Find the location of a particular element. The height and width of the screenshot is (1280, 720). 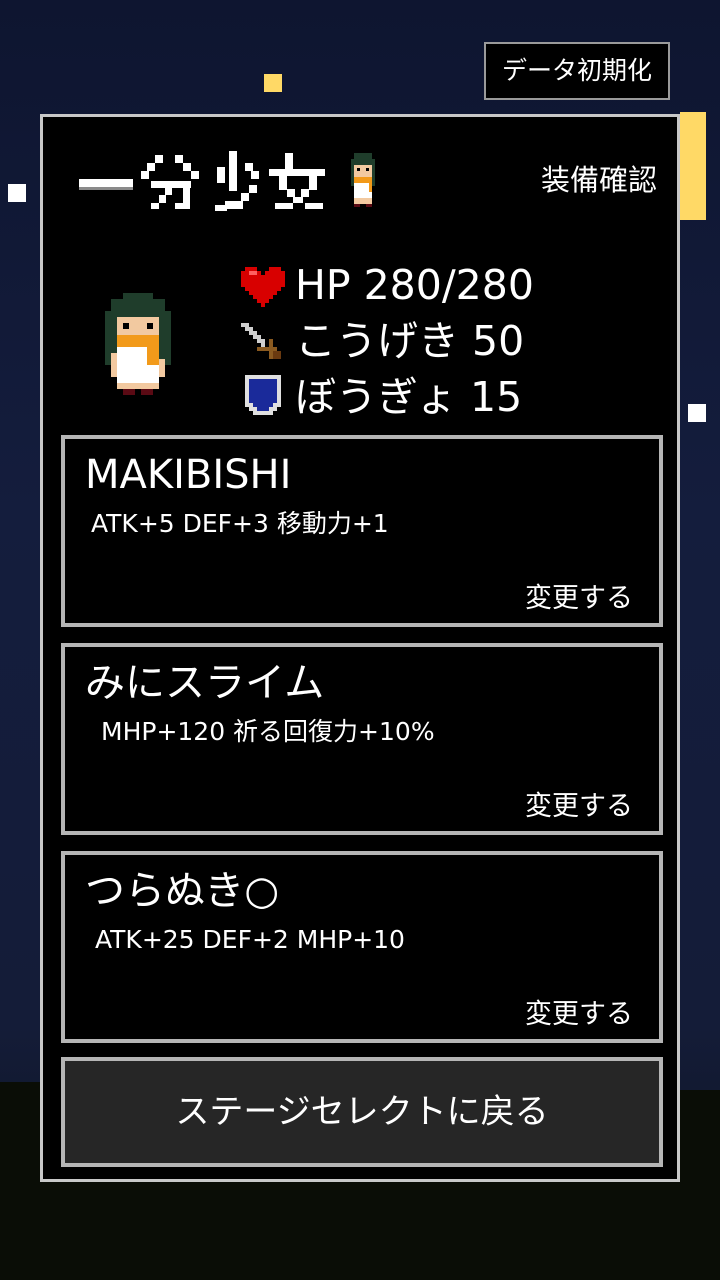

attack-stat: こうげき 50 is located at coordinates (387, 341).